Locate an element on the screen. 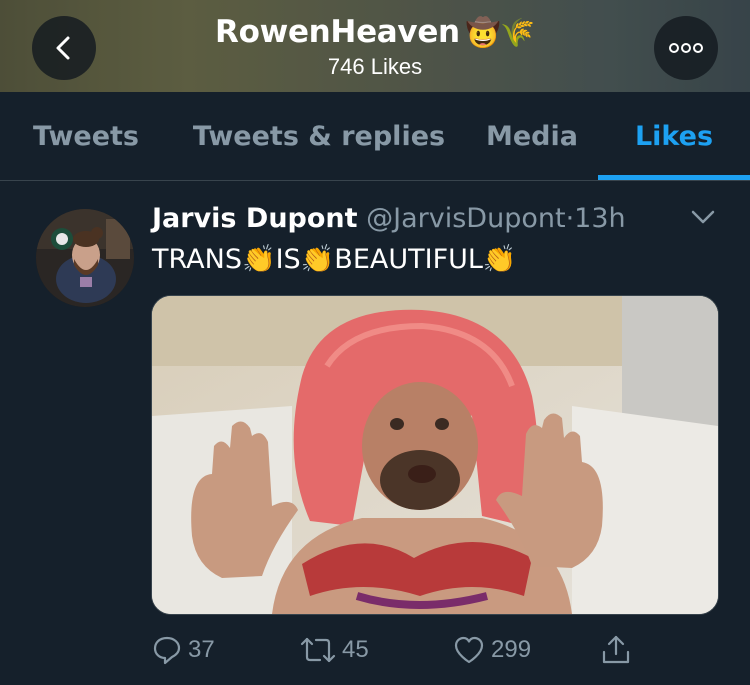  share-button is located at coordinates (619, 650).